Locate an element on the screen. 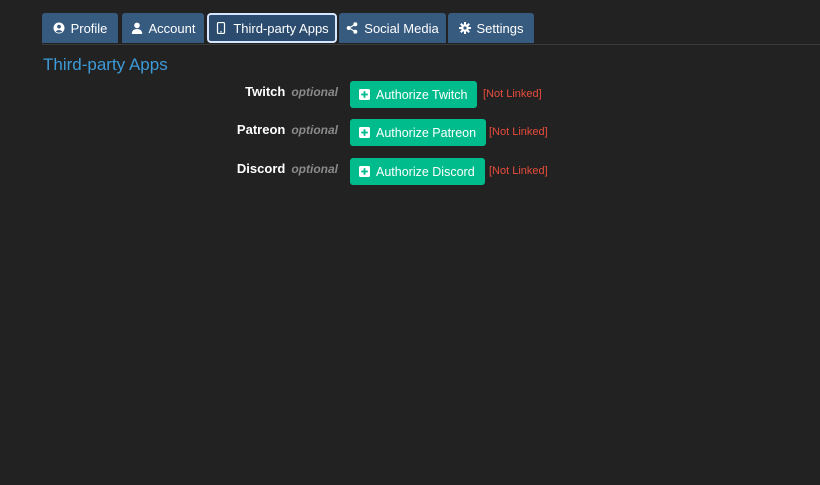 This screenshot has height=485, width=820. tab-label: Settings is located at coordinates (500, 28).